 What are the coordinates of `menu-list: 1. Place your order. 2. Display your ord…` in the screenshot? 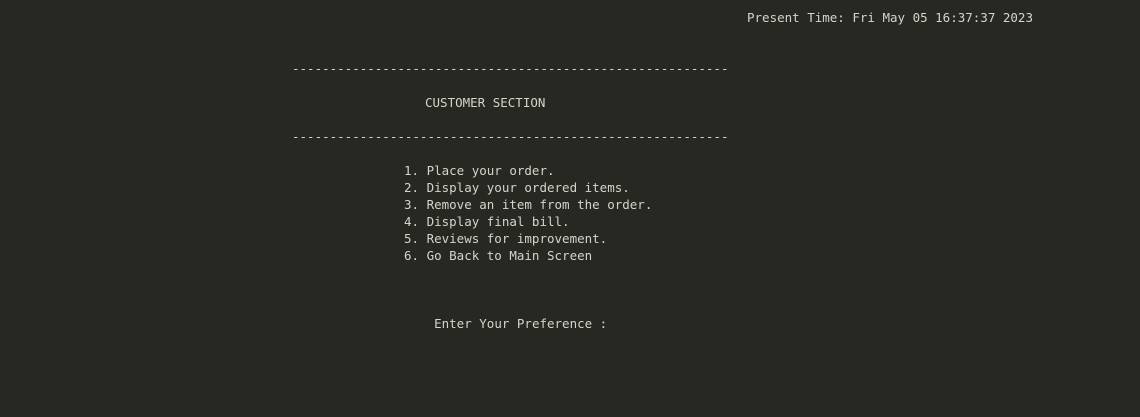 It's located at (528, 213).